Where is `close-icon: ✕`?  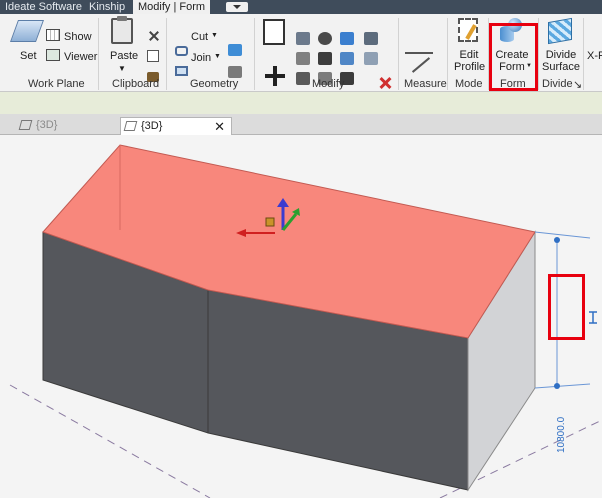 close-icon: ✕ is located at coordinates (219, 126).